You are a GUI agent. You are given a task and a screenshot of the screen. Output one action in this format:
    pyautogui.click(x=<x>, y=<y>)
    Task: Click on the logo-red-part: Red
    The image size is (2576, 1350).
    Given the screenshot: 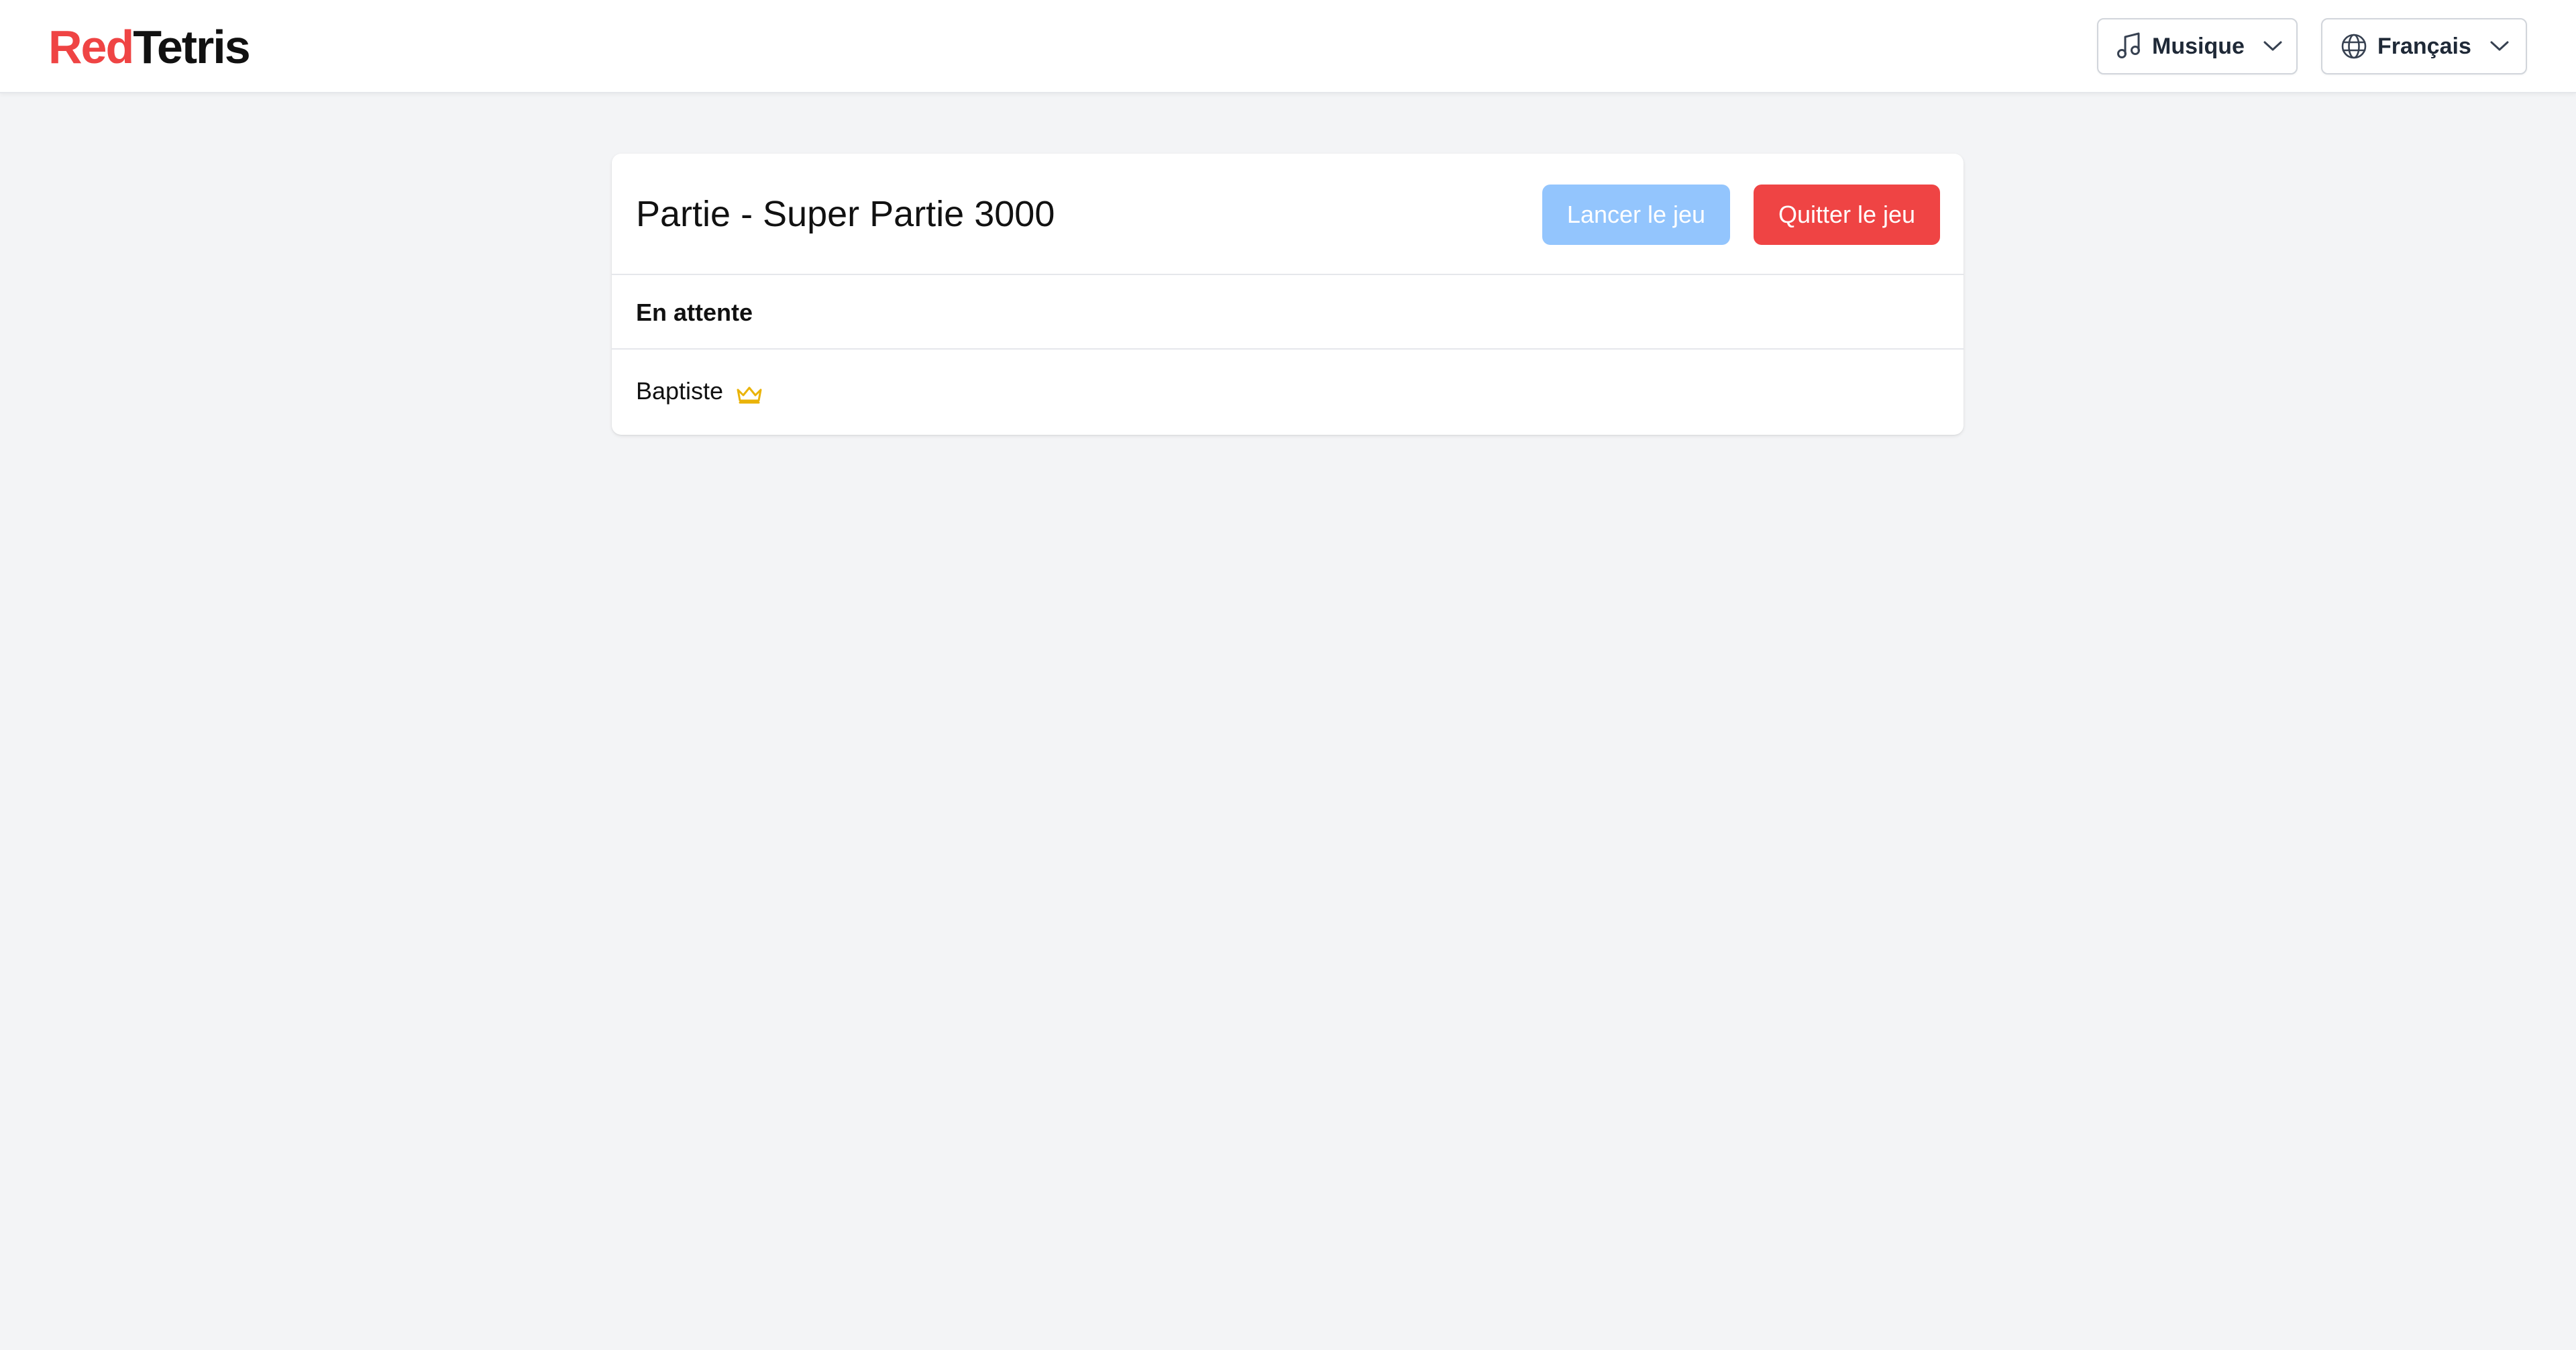 What is the action you would take?
    pyautogui.click(x=91, y=47)
    